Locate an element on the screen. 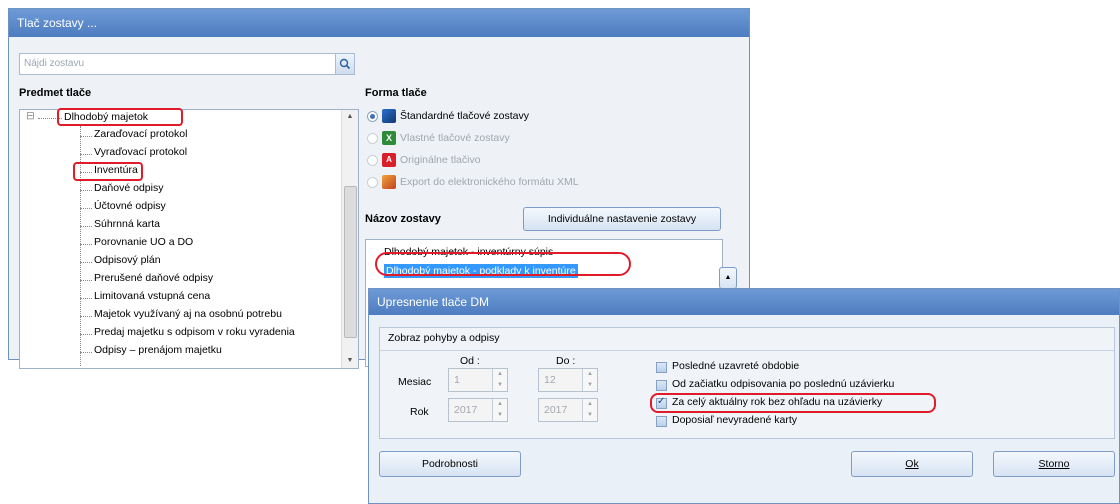  scroll-up-icon: ▲ is located at coordinates (350, 117).